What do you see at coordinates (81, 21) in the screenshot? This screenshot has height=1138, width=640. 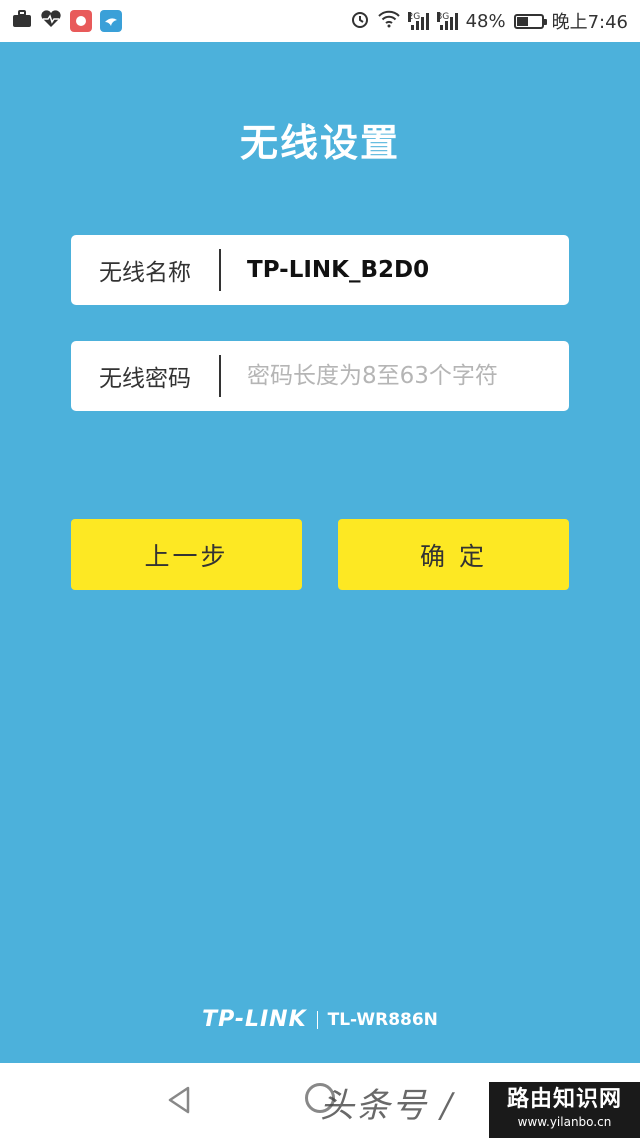 I see `huawei-app-icon` at bounding box center [81, 21].